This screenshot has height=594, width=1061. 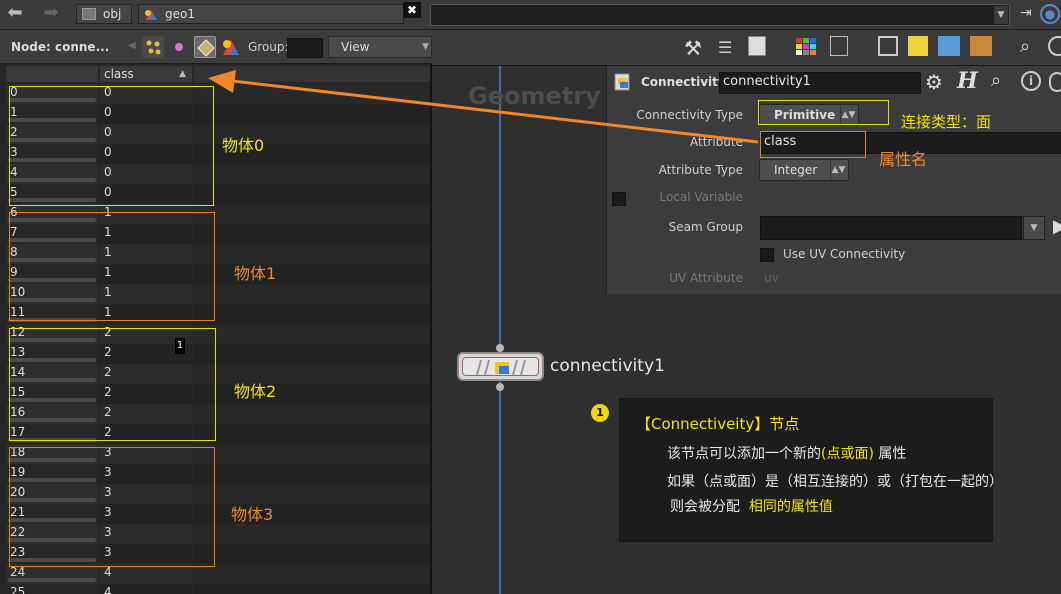 I want to click on note-line-3-highlight: 相同的属性值, so click(x=790, y=507).